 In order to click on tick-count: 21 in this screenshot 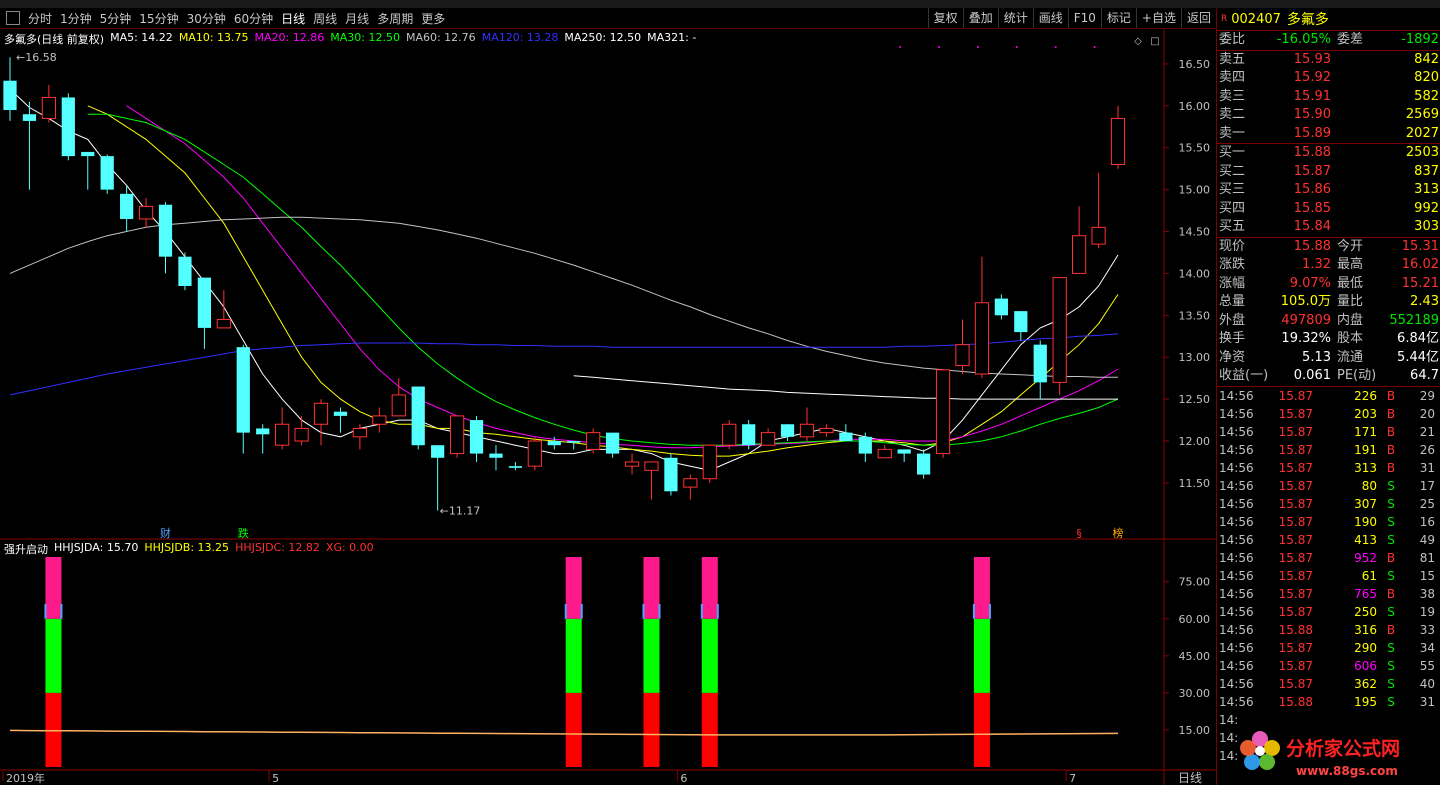, I will do `click(1427, 431)`.